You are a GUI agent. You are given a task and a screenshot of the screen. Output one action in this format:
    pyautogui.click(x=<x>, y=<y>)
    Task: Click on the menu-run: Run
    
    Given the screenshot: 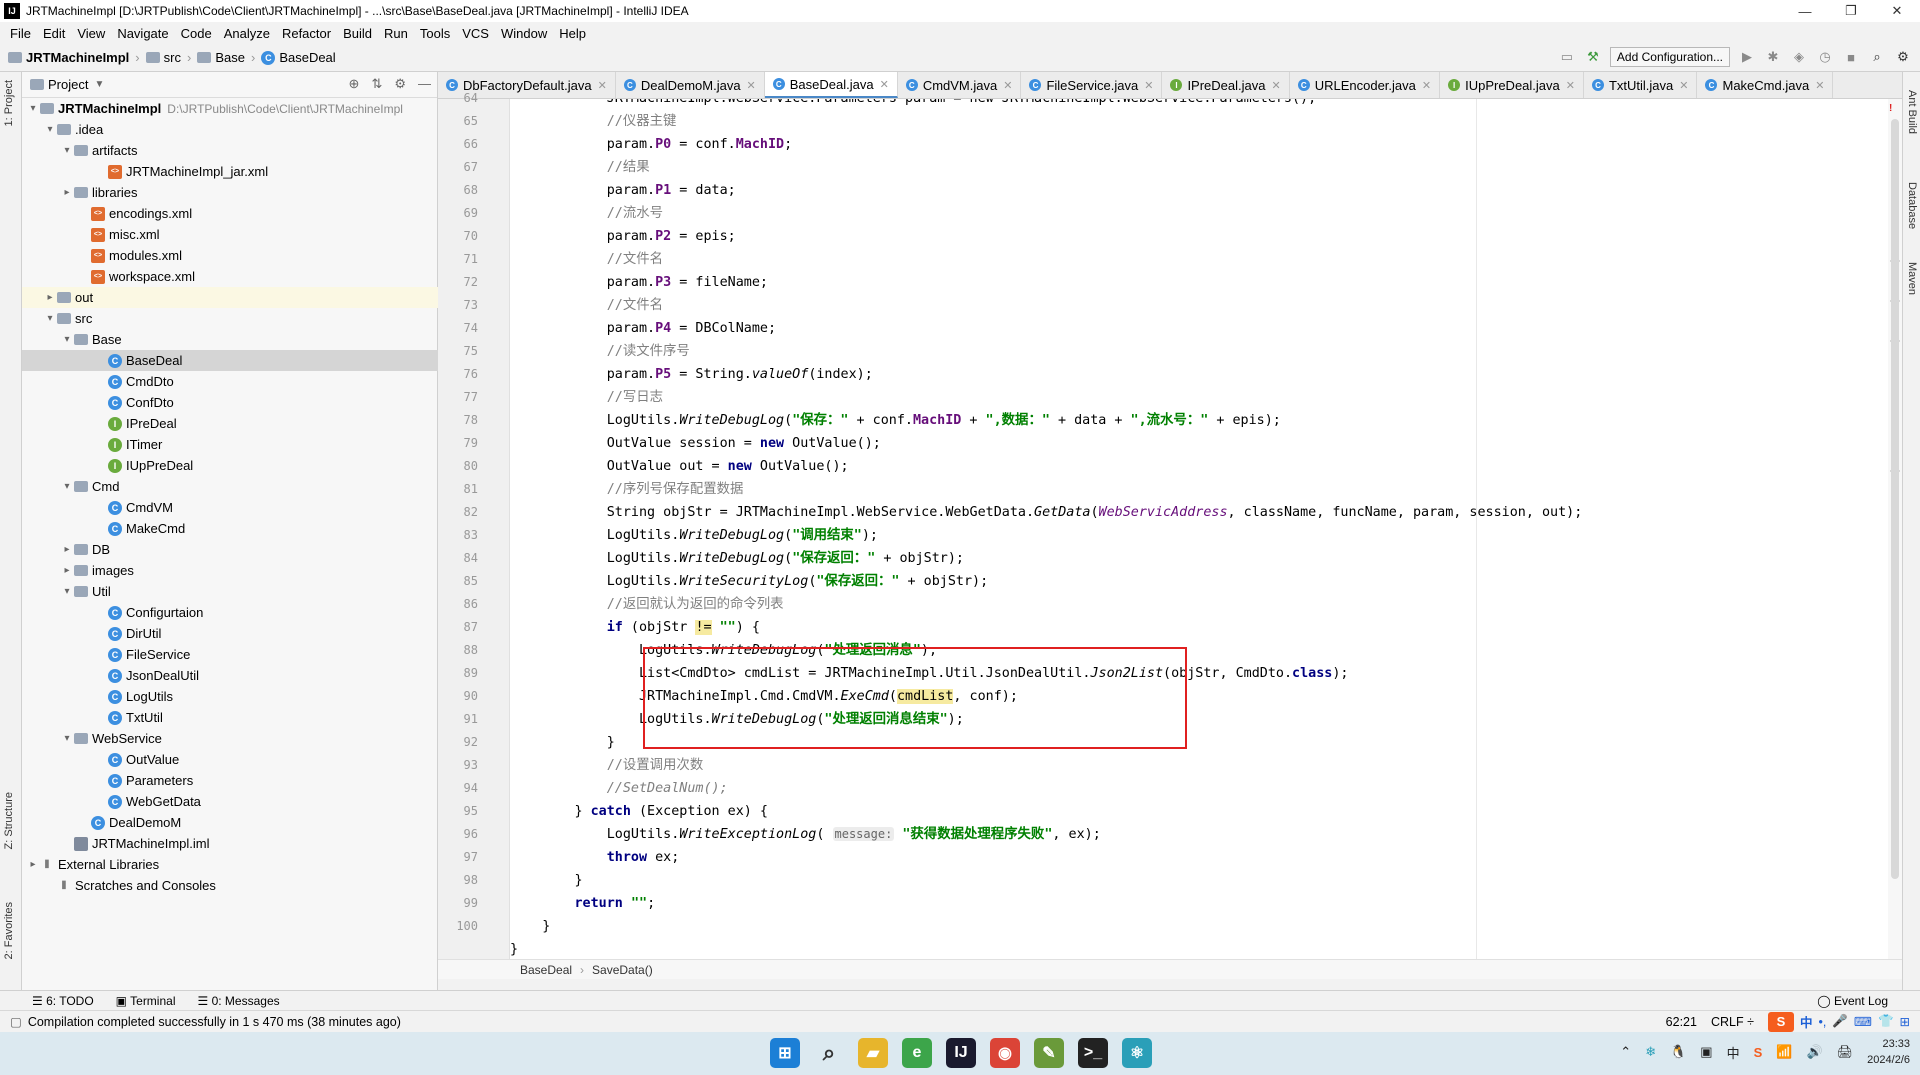 What is the action you would take?
    pyautogui.click(x=396, y=33)
    